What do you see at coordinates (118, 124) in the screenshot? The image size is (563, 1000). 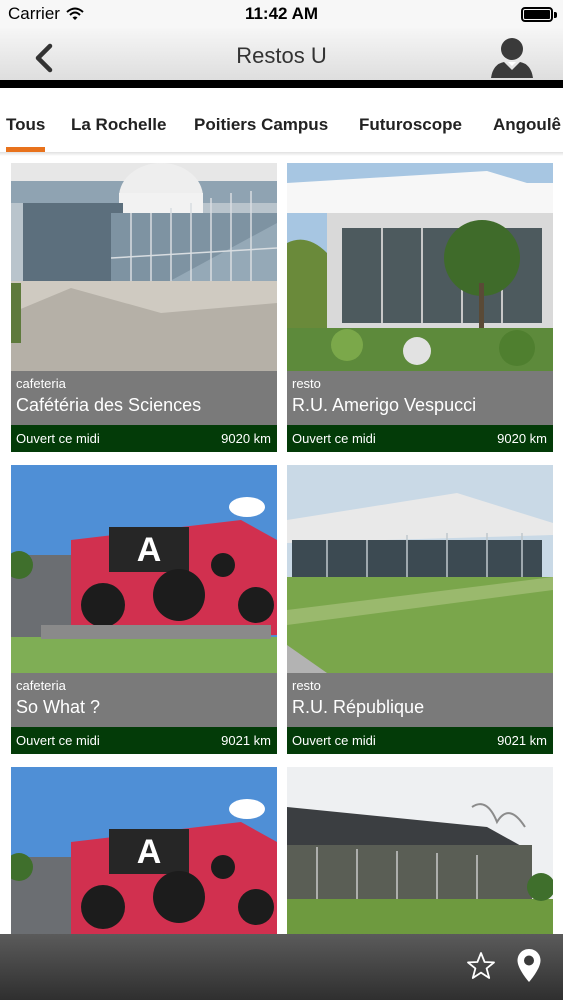 I see `tab-la-rochelle: La Rochelle` at bounding box center [118, 124].